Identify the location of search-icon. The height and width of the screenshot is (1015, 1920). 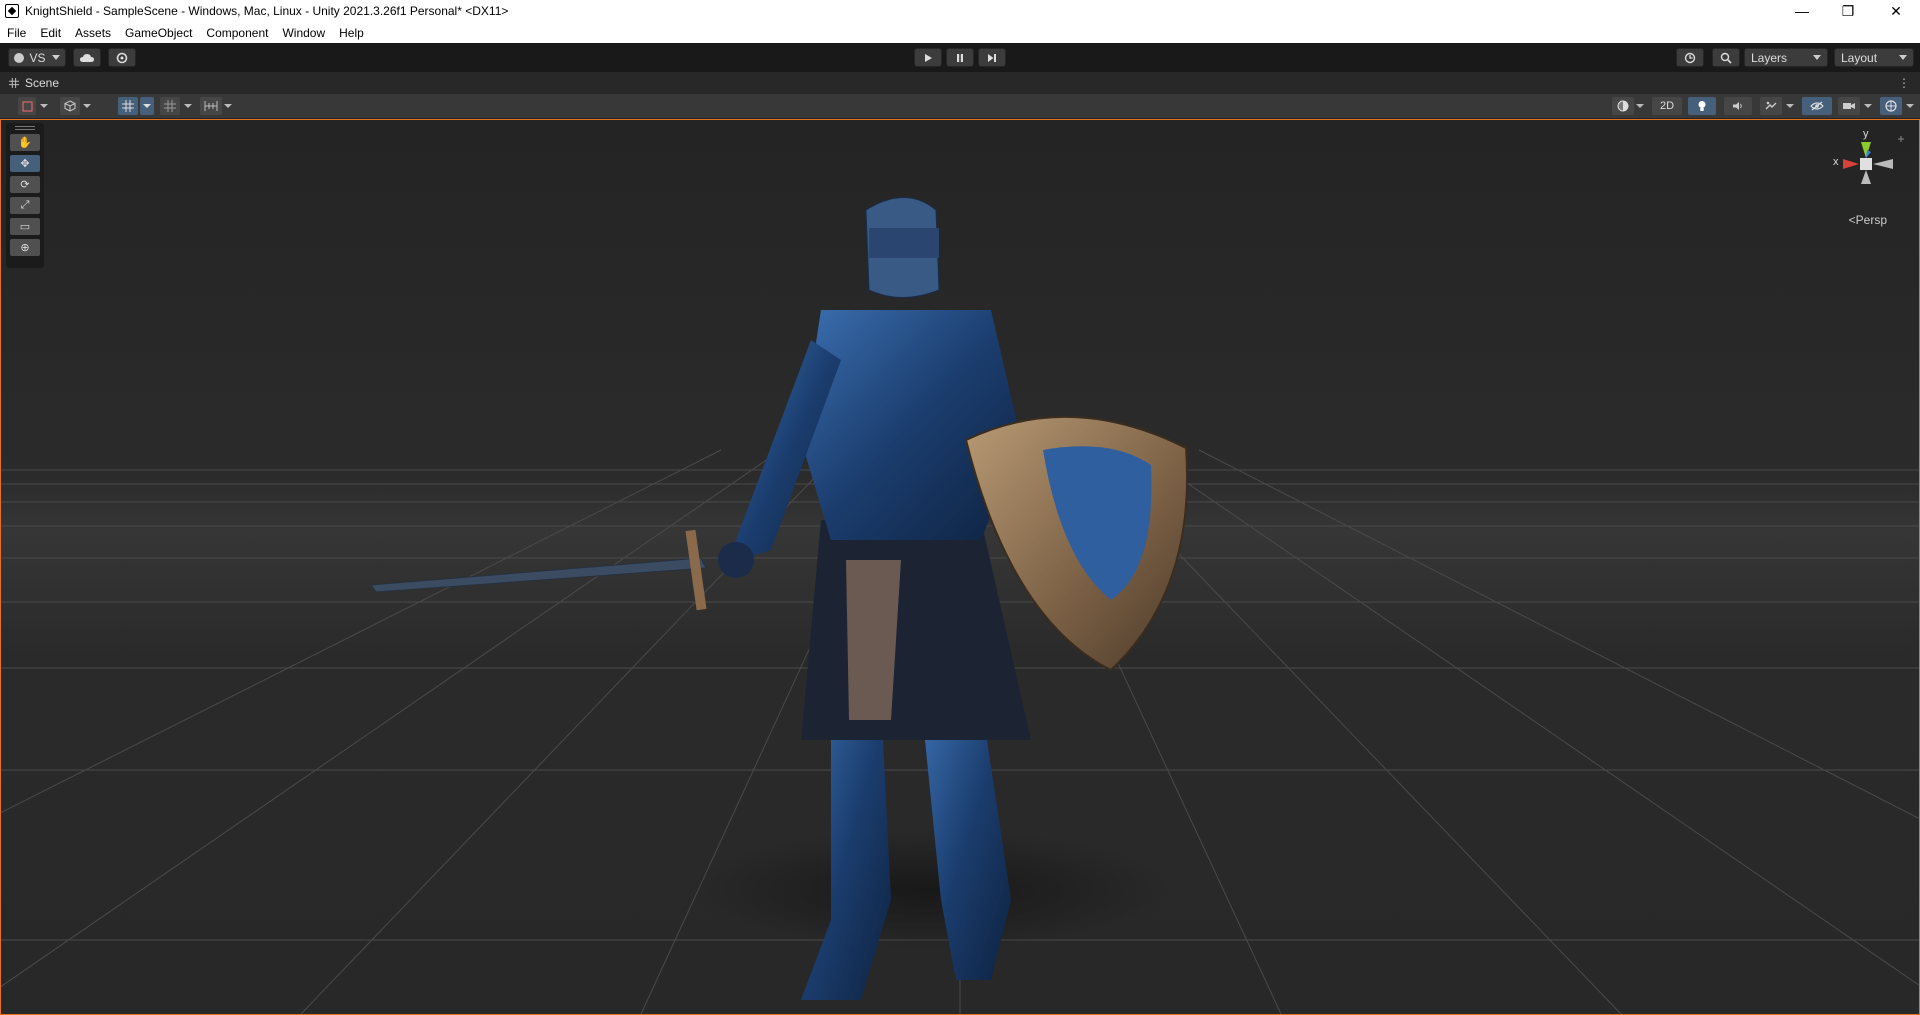
(1726, 58).